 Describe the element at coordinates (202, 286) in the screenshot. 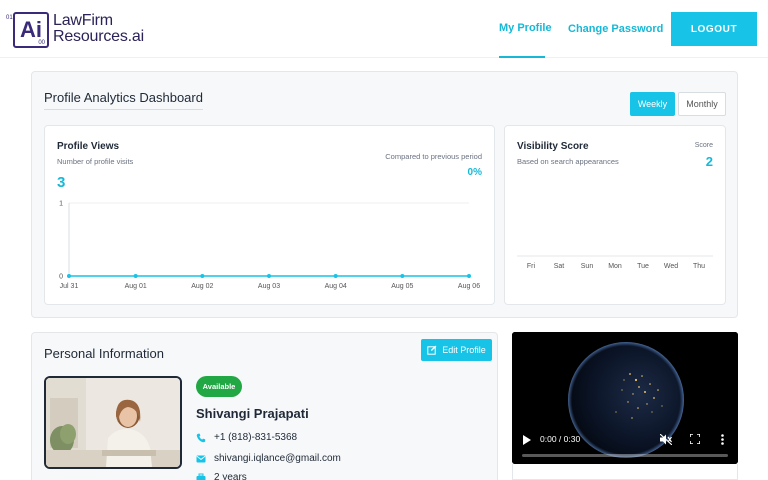

I see `x-tick-label: Aug 02` at that location.